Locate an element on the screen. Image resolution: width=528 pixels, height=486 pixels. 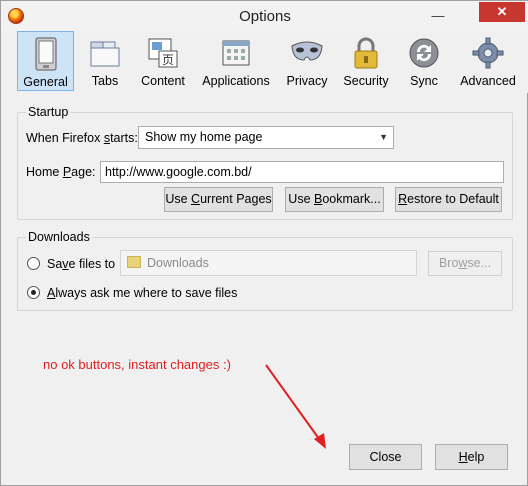
gear-icon is located at coordinates (488, 53).